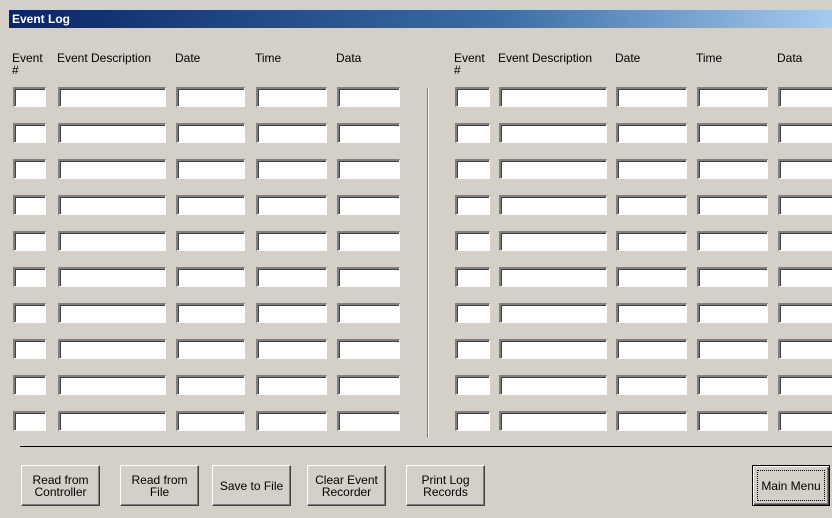  What do you see at coordinates (346, 485) in the screenshot?
I see `clear-event-recorder-button: Clear Event Recorder` at bounding box center [346, 485].